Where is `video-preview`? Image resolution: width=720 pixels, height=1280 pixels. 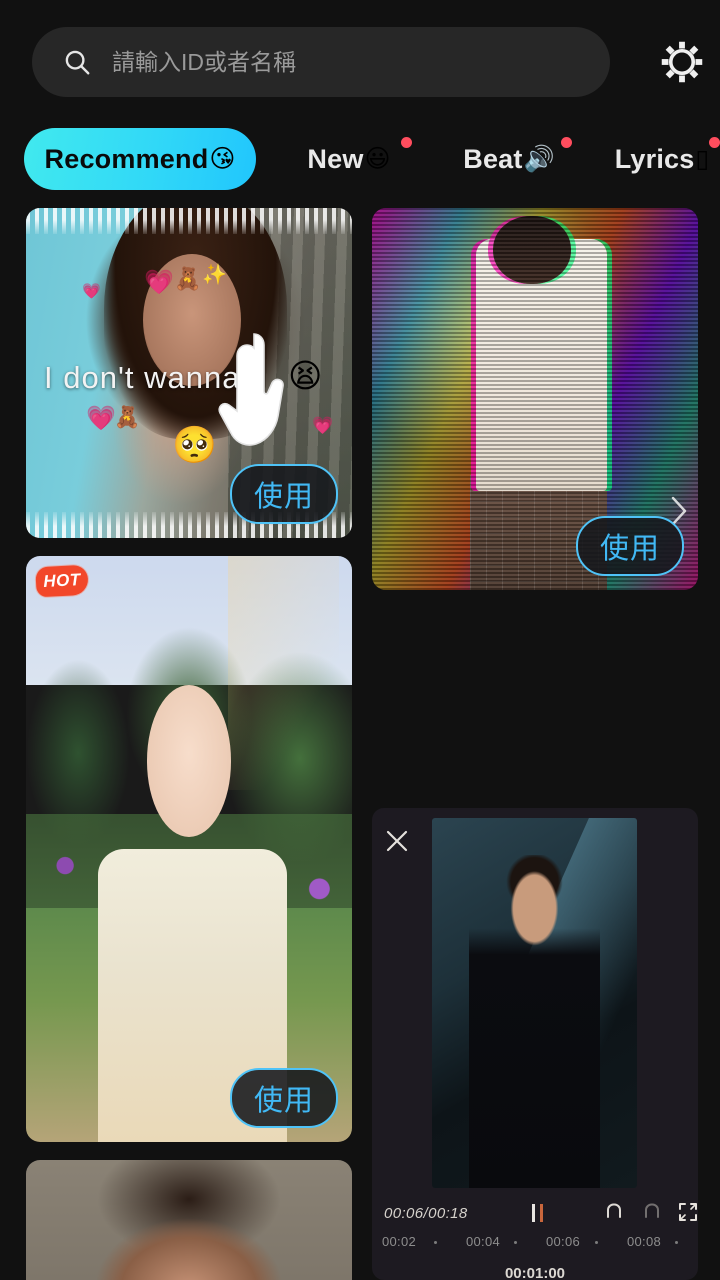 video-preview is located at coordinates (534, 1003).